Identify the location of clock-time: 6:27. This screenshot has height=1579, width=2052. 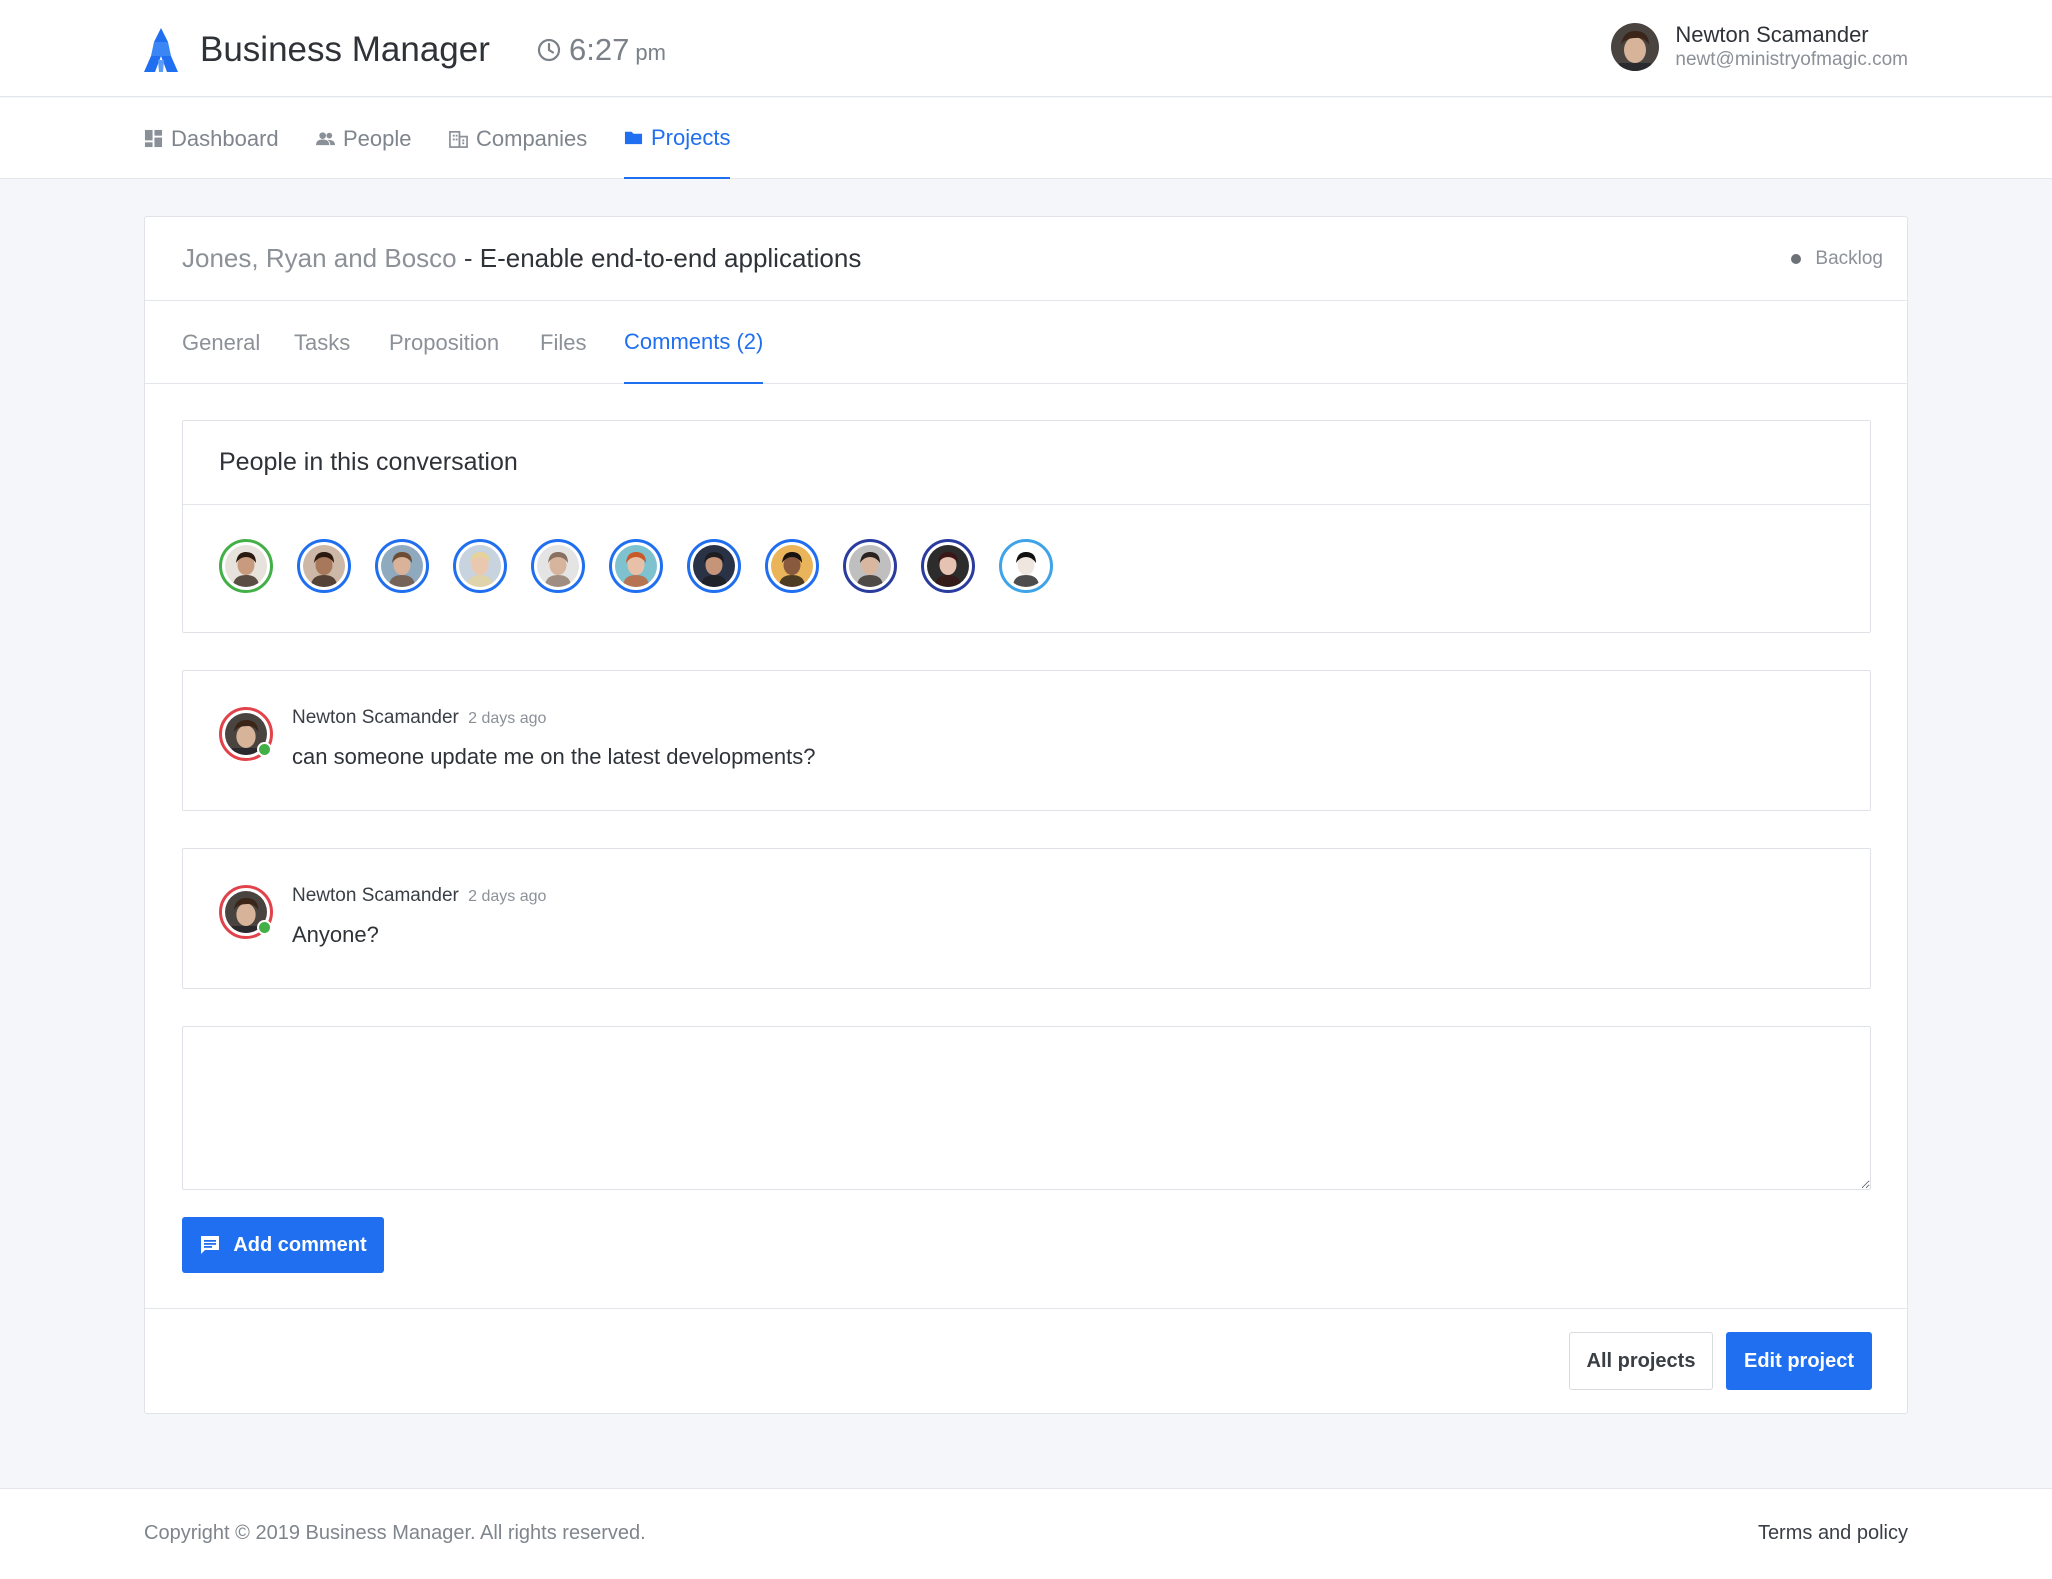
(599, 49).